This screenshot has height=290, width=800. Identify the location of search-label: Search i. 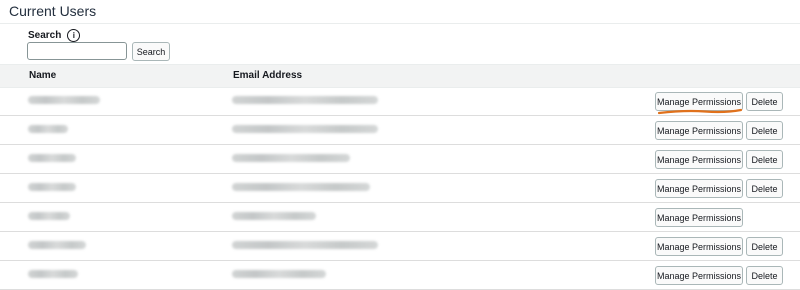
(54, 35).